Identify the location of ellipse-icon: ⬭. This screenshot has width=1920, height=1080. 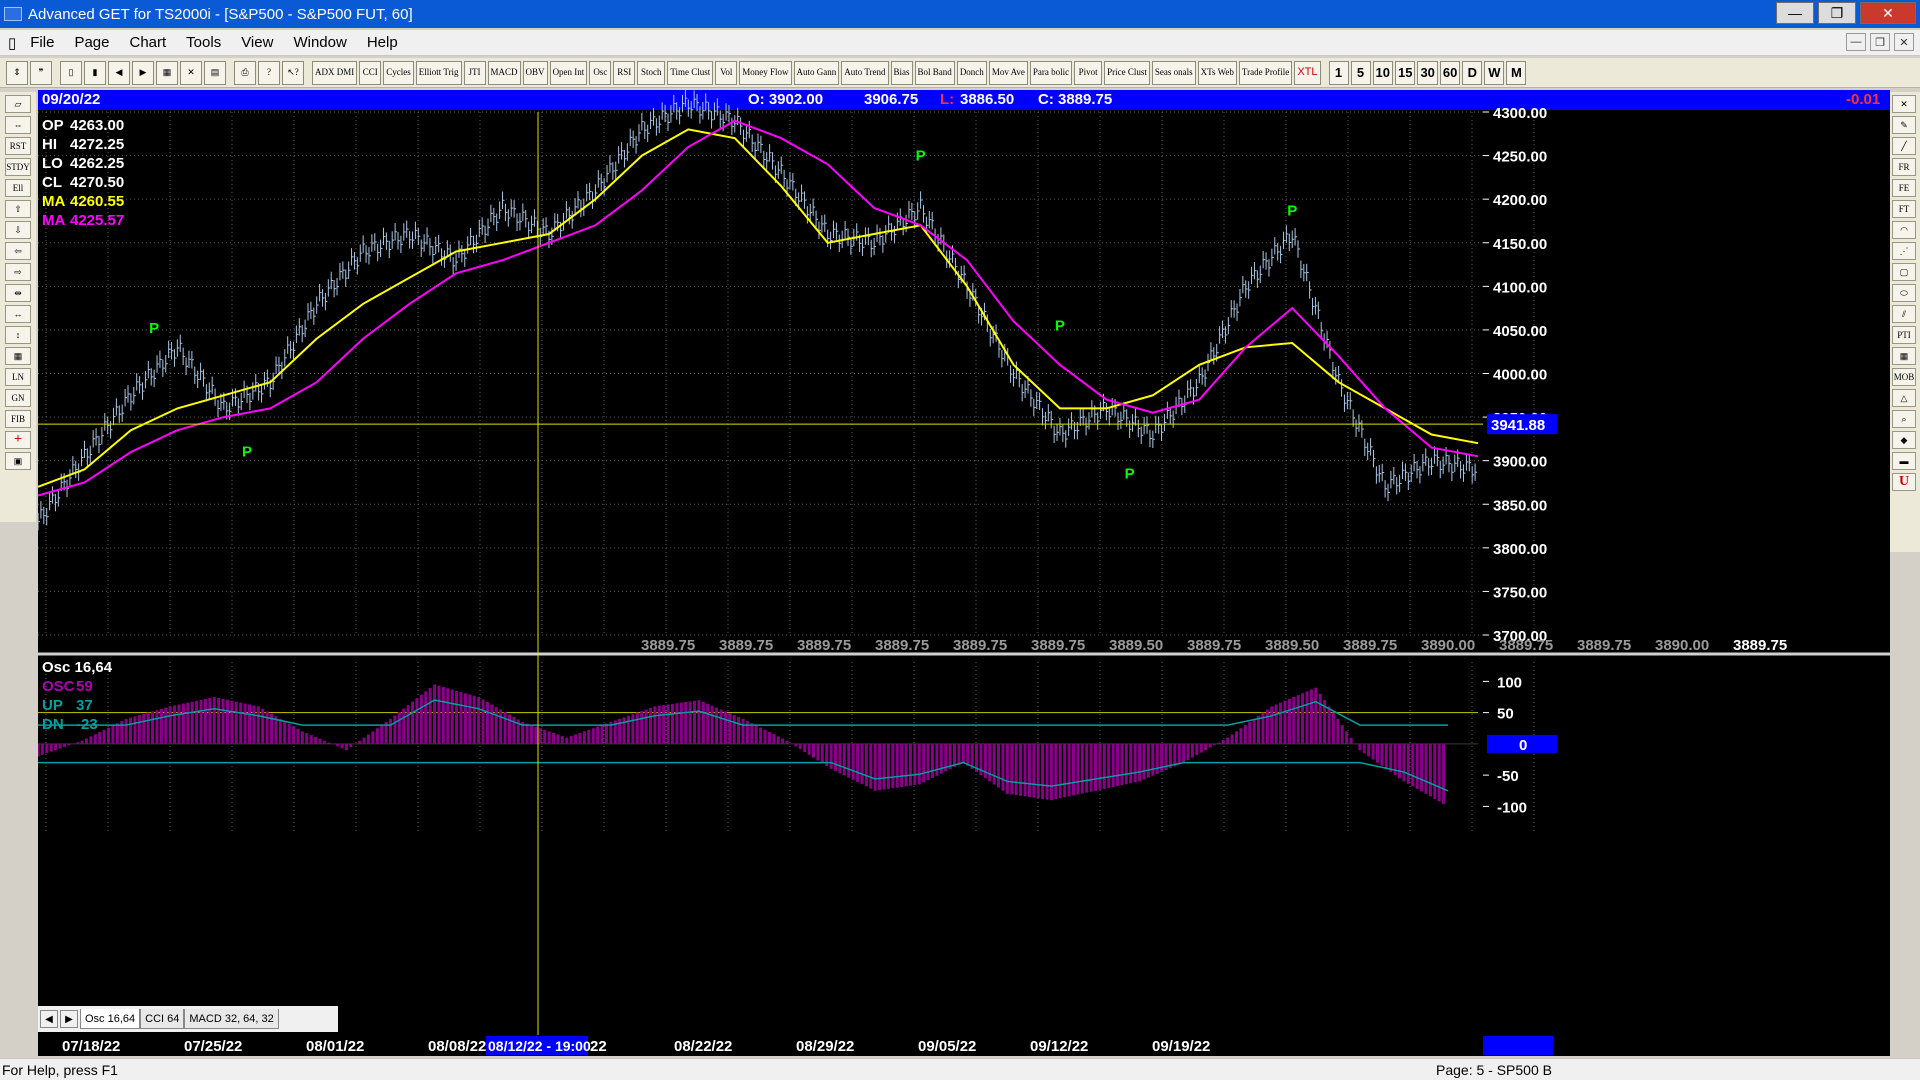
(1904, 293).